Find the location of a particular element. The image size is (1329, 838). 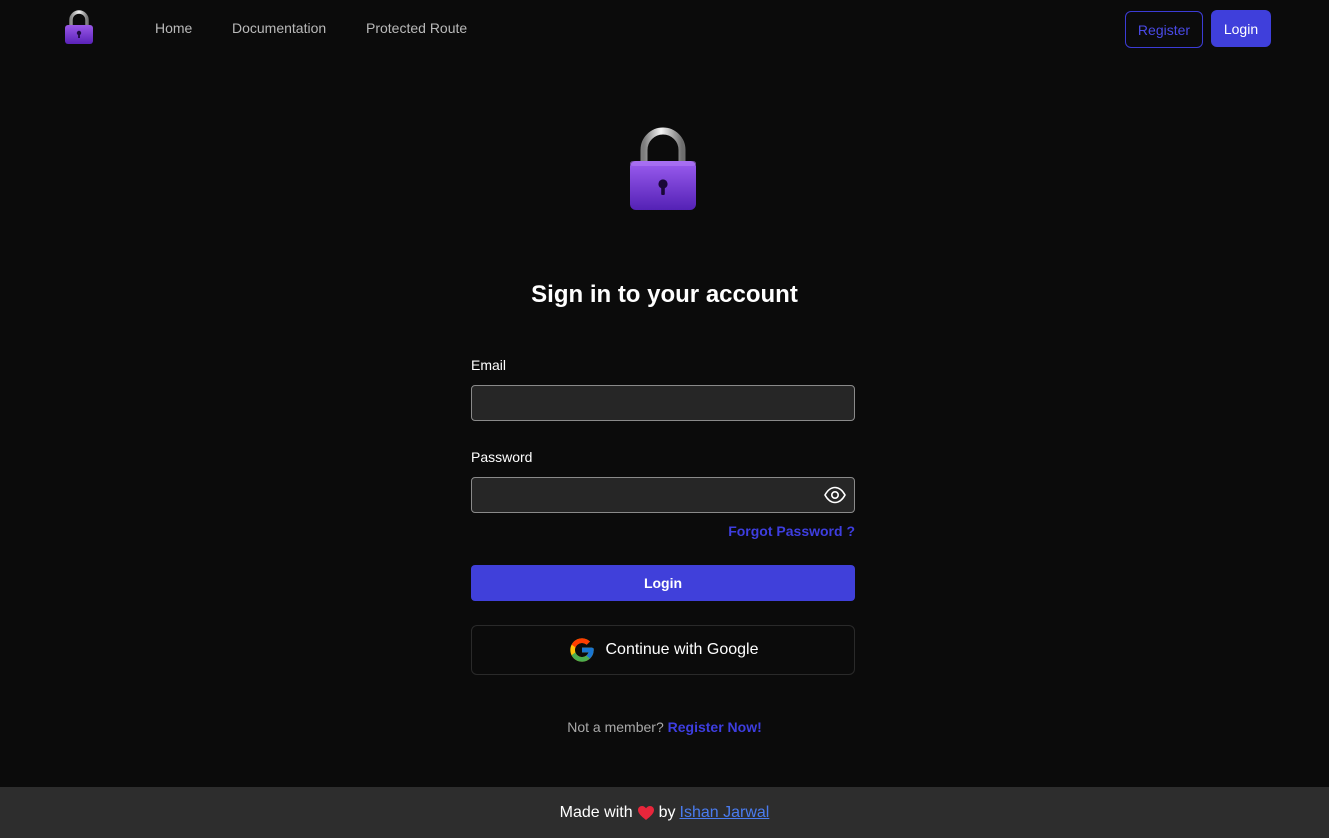

nav-home-link: Home is located at coordinates (173, 28).